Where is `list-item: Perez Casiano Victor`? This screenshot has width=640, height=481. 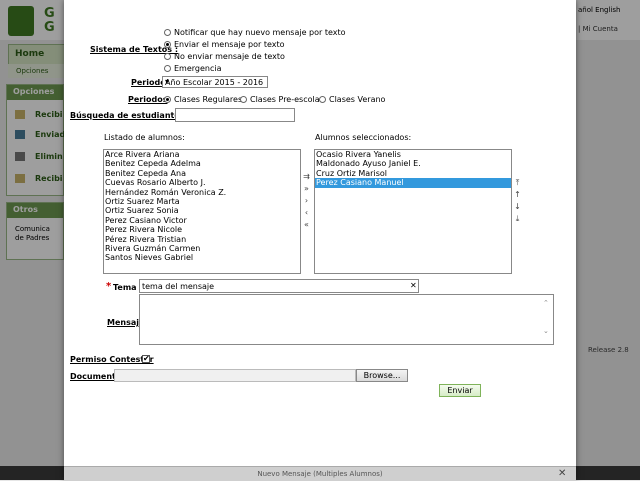
list-item: Perez Casiano Victor is located at coordinates (202, 220).